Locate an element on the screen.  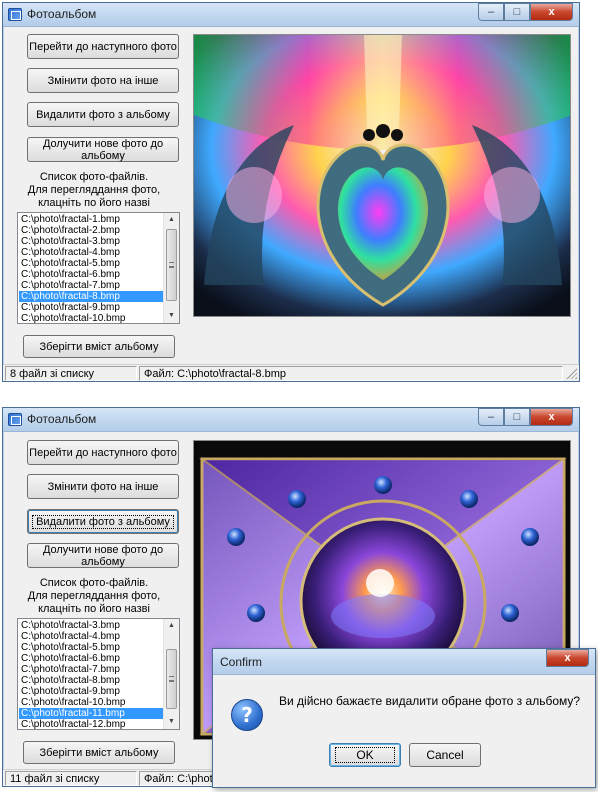
question-icon: ? is located at coordinates (247, 715).